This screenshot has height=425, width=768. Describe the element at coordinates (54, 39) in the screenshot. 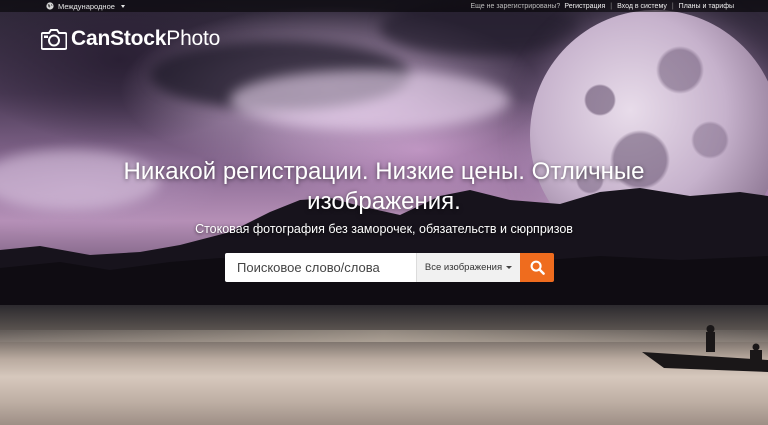

I see `camera-icon` at that location.